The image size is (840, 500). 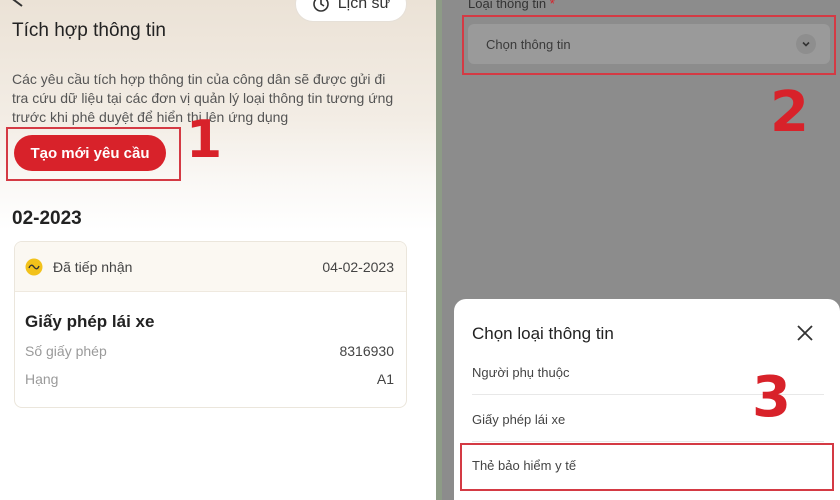 What do you see at coordinates (507, 5) in the screenshot?
I see `field-label-text: Loại thông tin` at bounding box center [507, 5].